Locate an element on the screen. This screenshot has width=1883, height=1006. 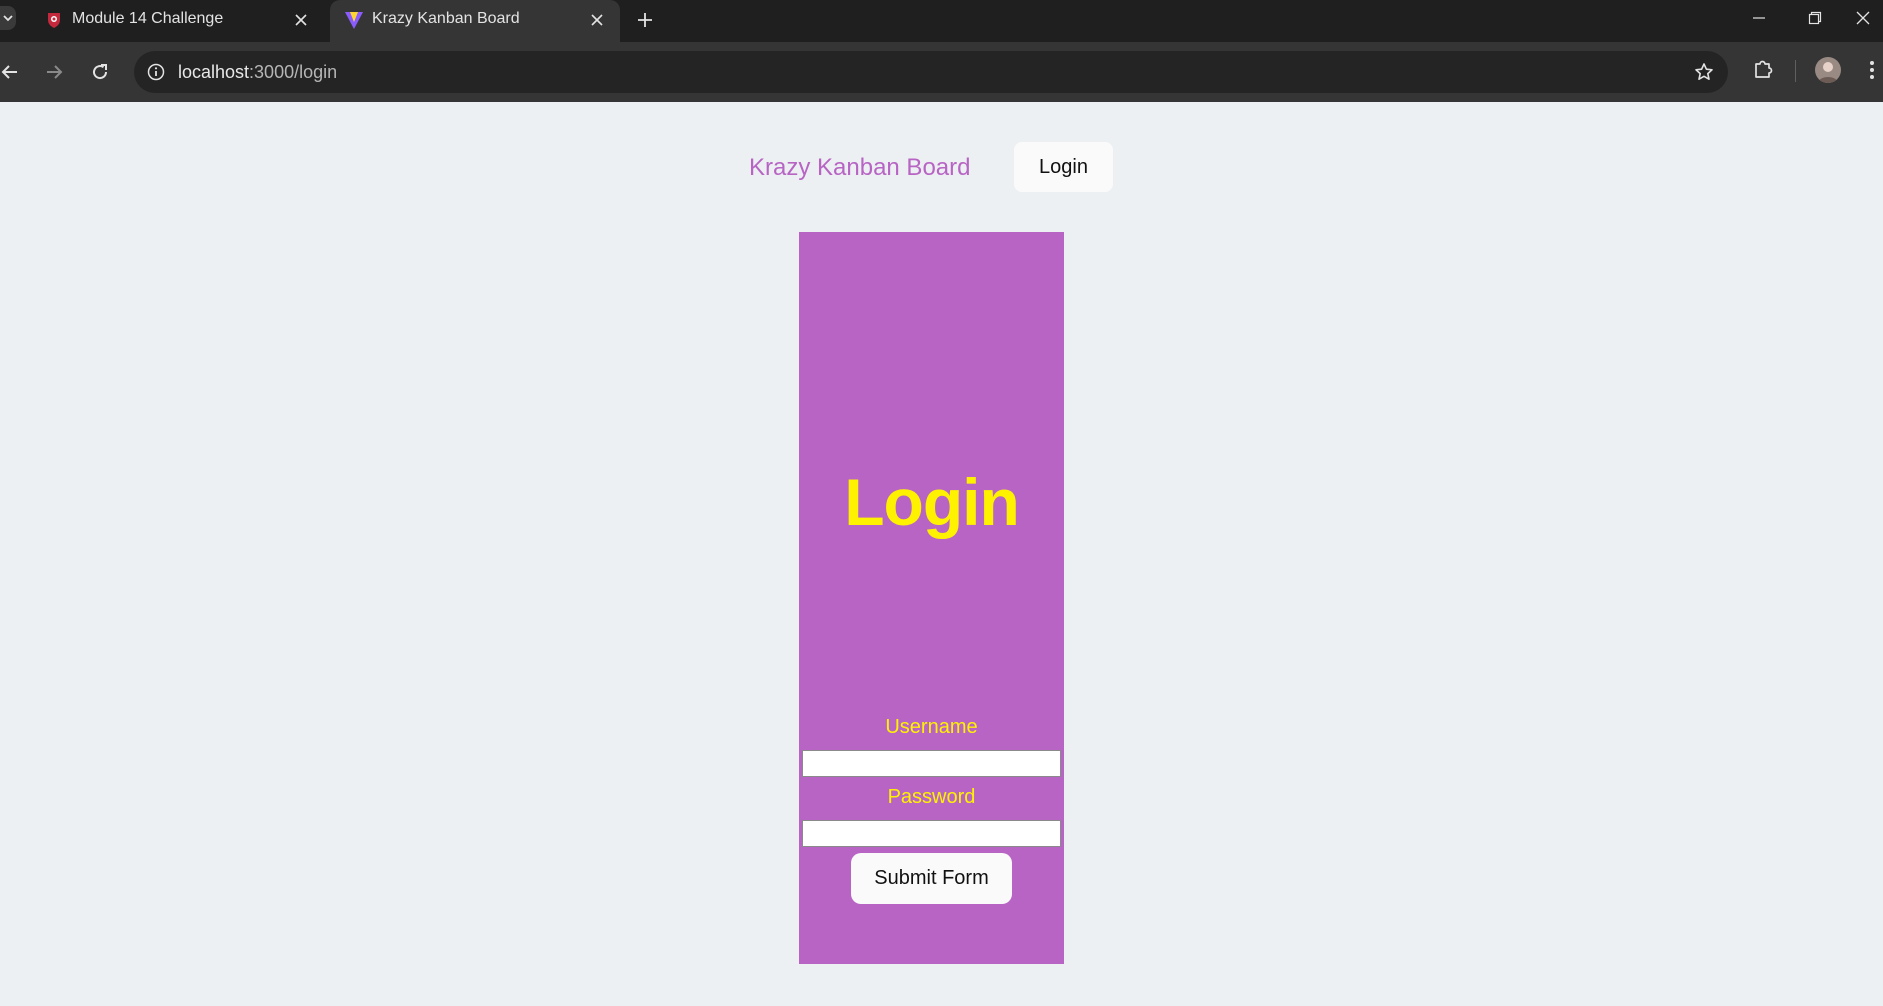
tab-list-button is located at coordinates (8, 18).